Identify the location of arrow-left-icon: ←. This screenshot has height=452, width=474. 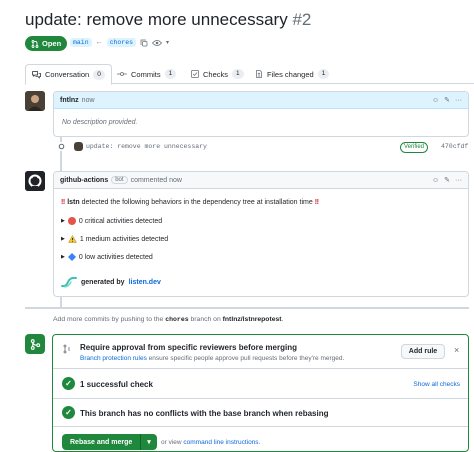
(99, 42).